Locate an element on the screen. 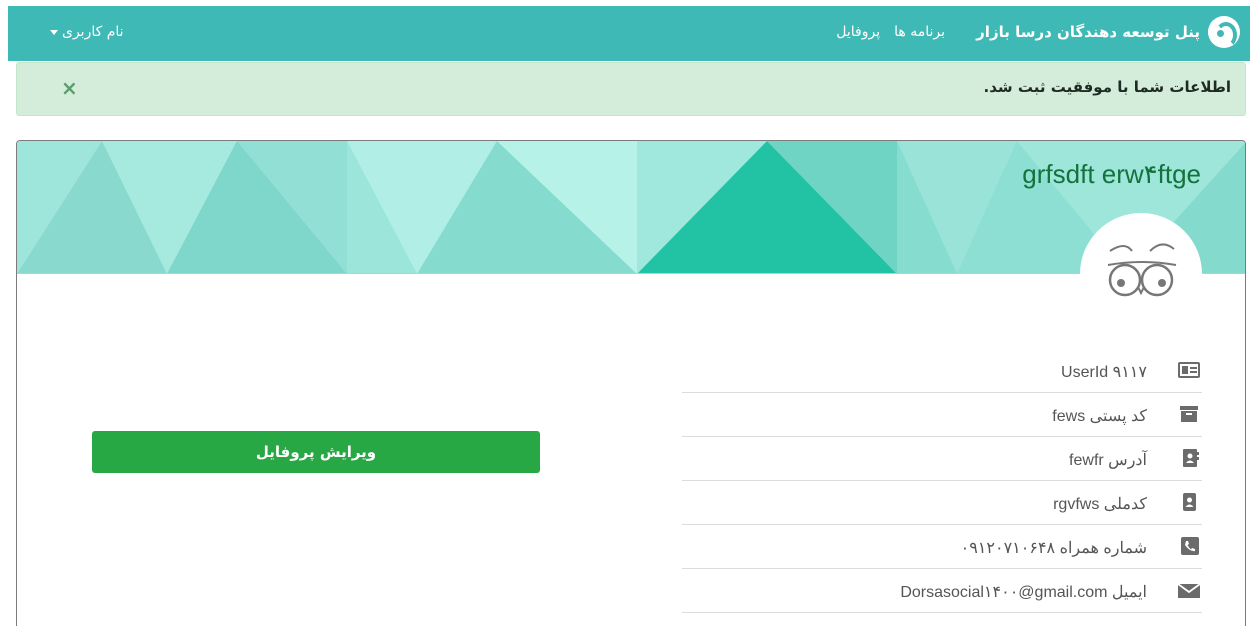 This screenshot has width=1250, height=626. id-card-icon is located at coordinates (1189, 370).